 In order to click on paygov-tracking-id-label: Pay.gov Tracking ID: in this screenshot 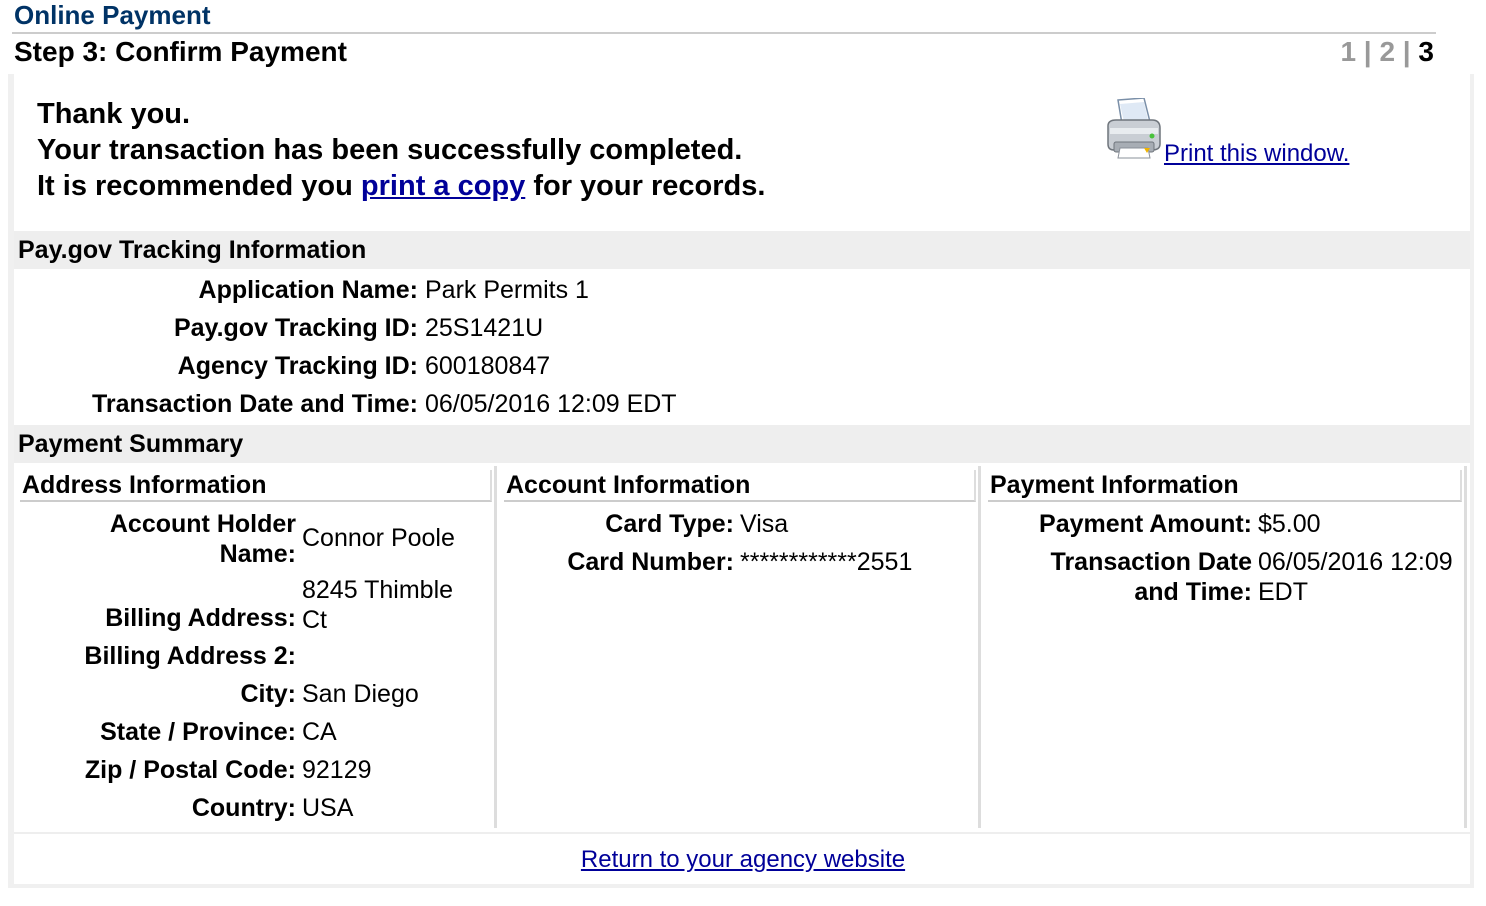, I will do `click(295, 328)`.